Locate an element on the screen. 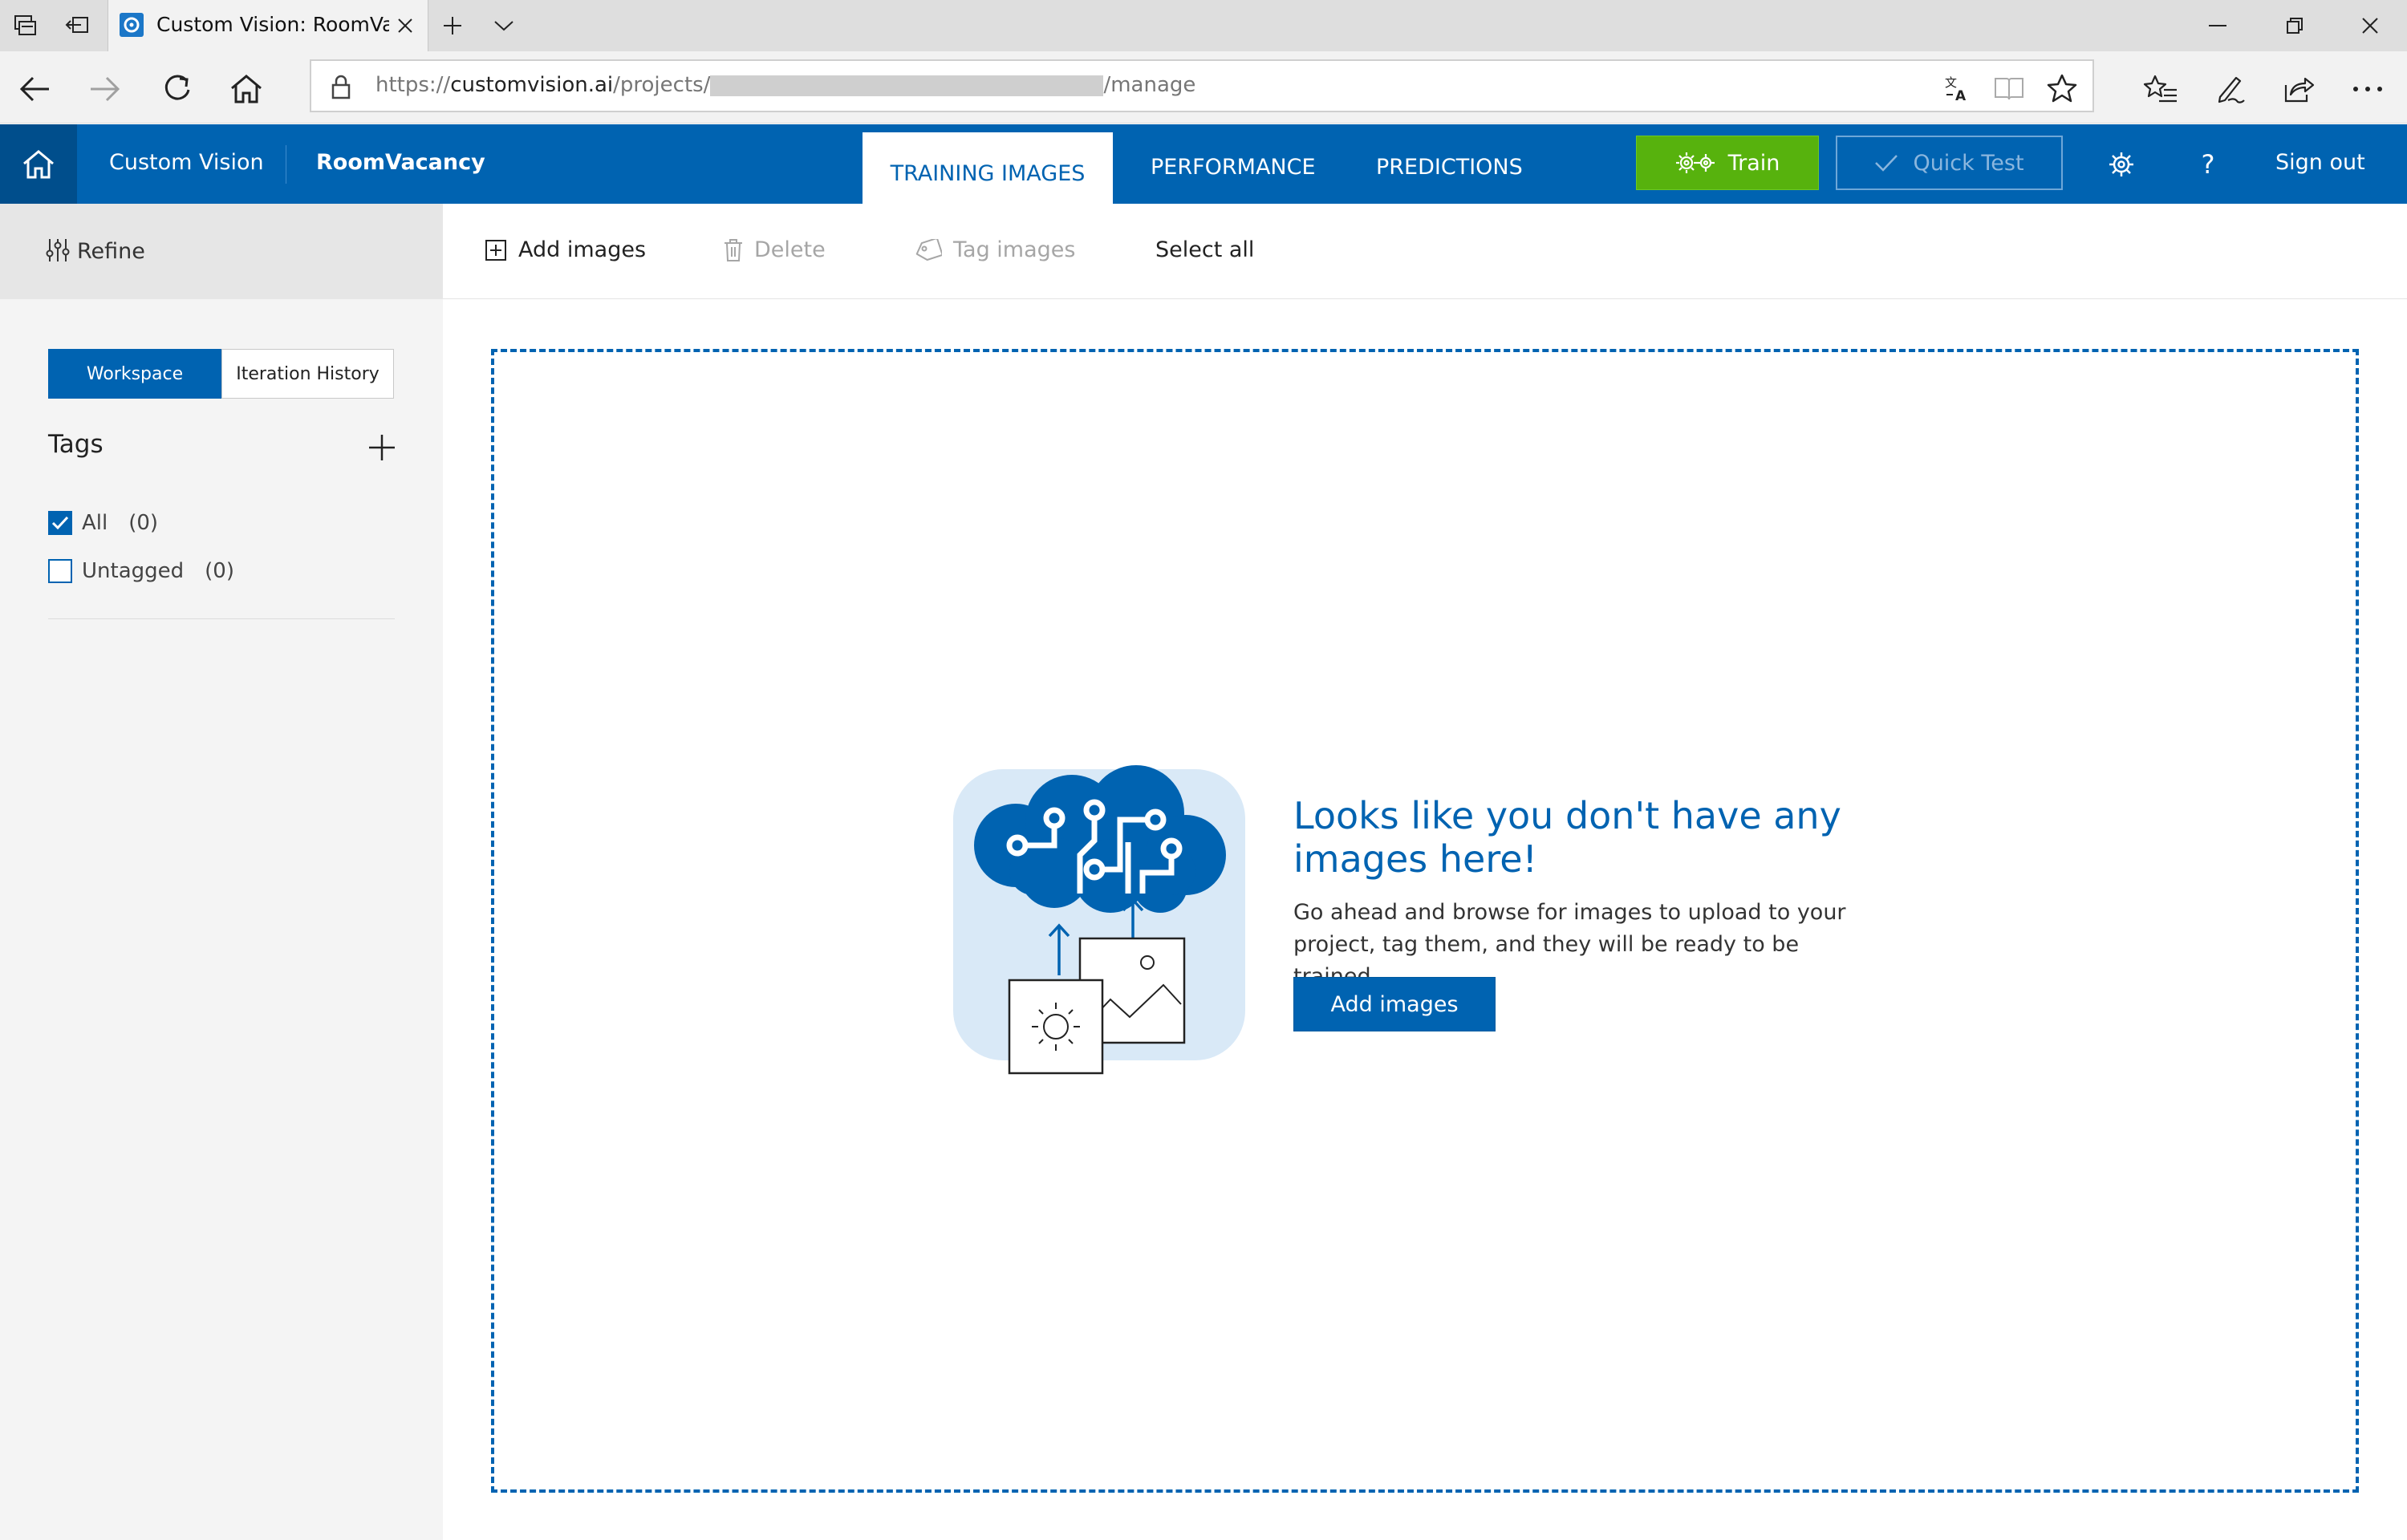  tag-images-toolbar-button: Tag images is located at coordinates (995, 250).